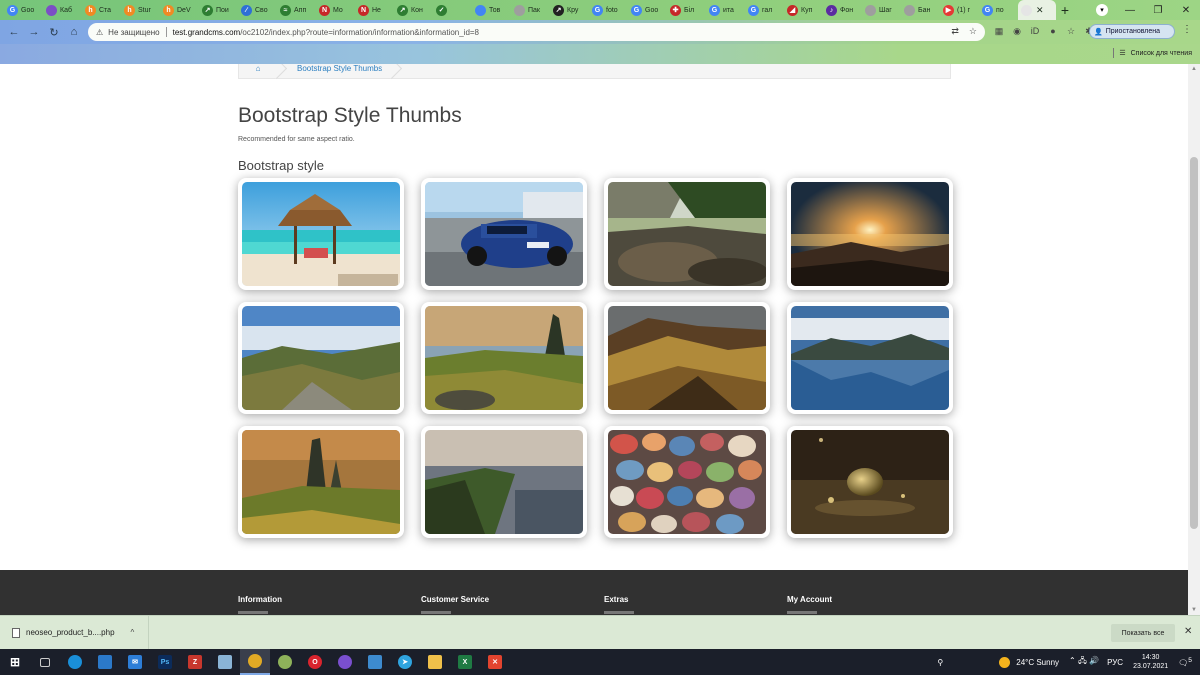 The image size is (1200, 675). What do you see at coordinates (1005, 662) in the screenshot?
I see `weather-icon` at bounding box center [1005, 662].